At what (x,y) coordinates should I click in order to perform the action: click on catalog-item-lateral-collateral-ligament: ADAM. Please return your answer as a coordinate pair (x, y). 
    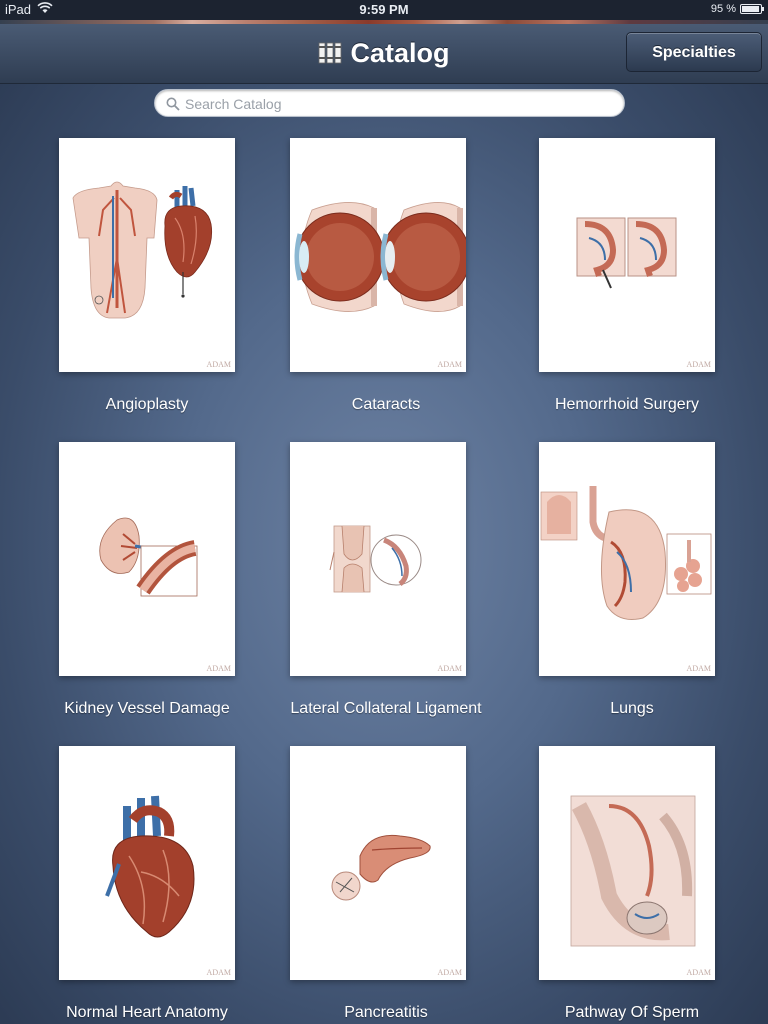
    Looking at the image, I should click on (378, 559).